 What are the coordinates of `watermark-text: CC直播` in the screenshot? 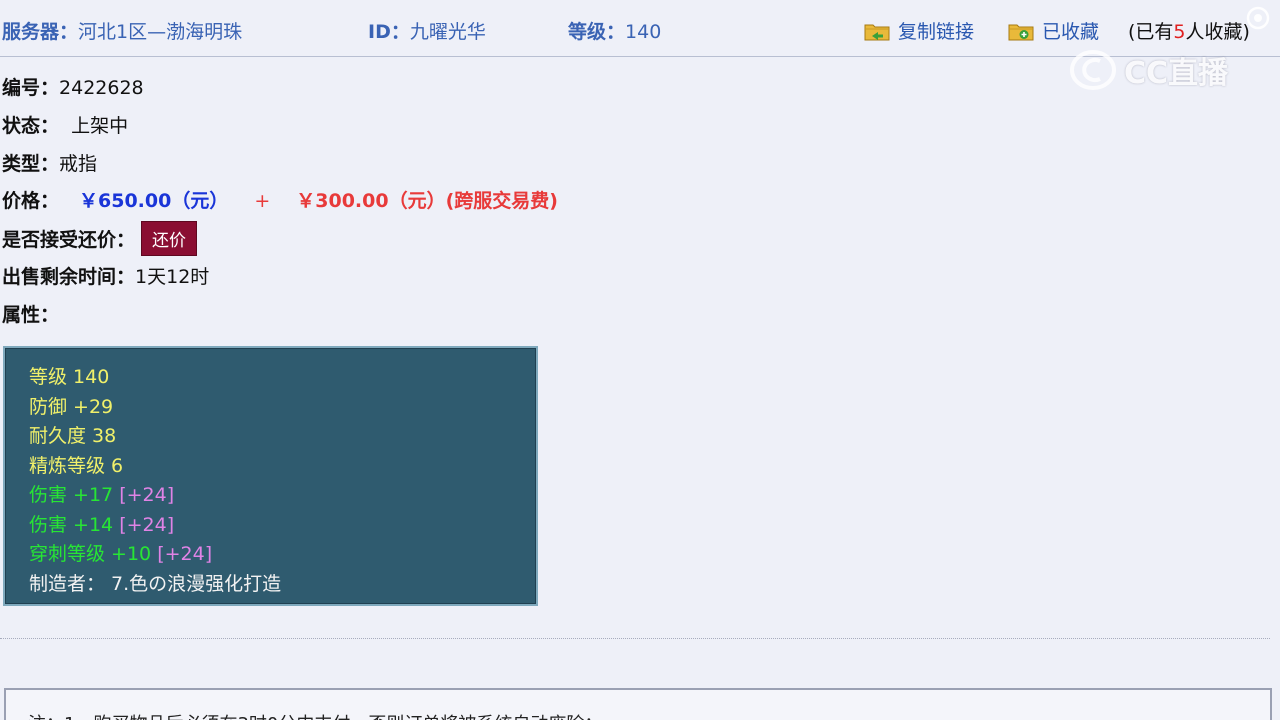 It's located at (1176, 73).